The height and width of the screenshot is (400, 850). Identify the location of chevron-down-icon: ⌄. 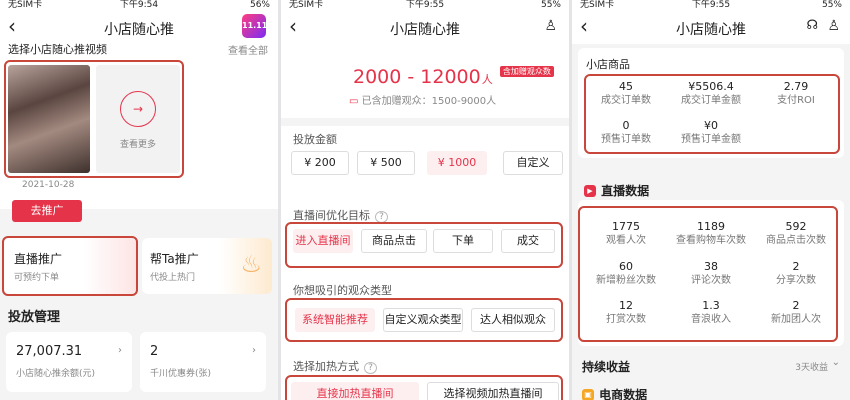
(836, 362).